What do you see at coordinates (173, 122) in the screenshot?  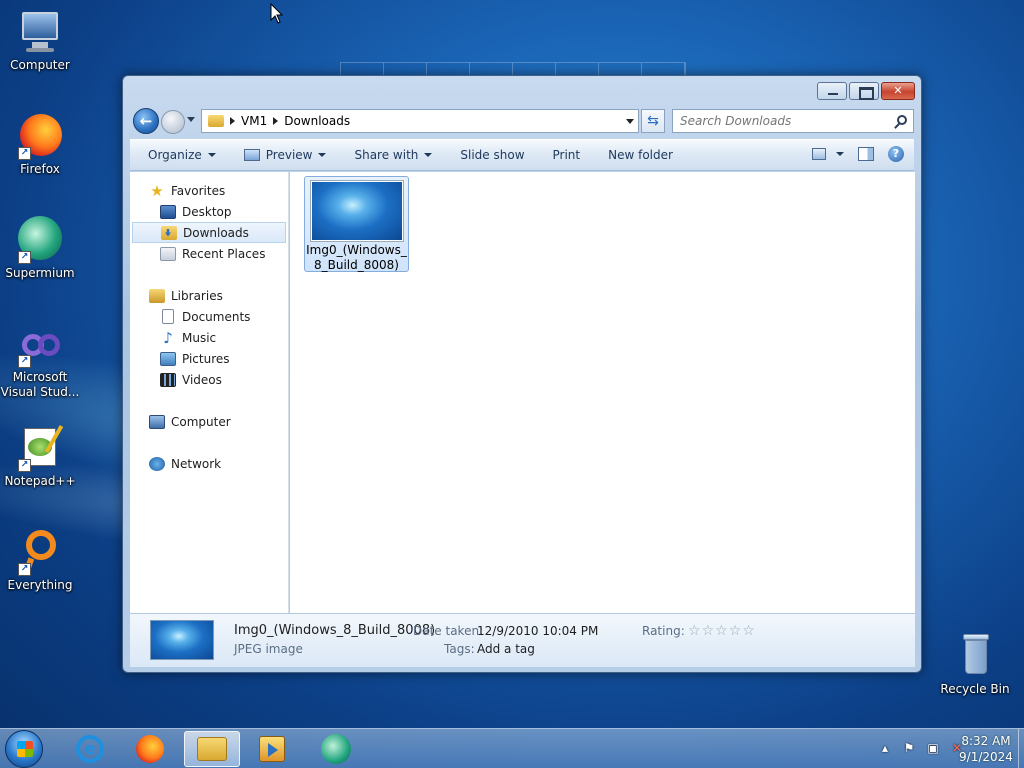 I see `forward-button` at bounding box center [173, 122].